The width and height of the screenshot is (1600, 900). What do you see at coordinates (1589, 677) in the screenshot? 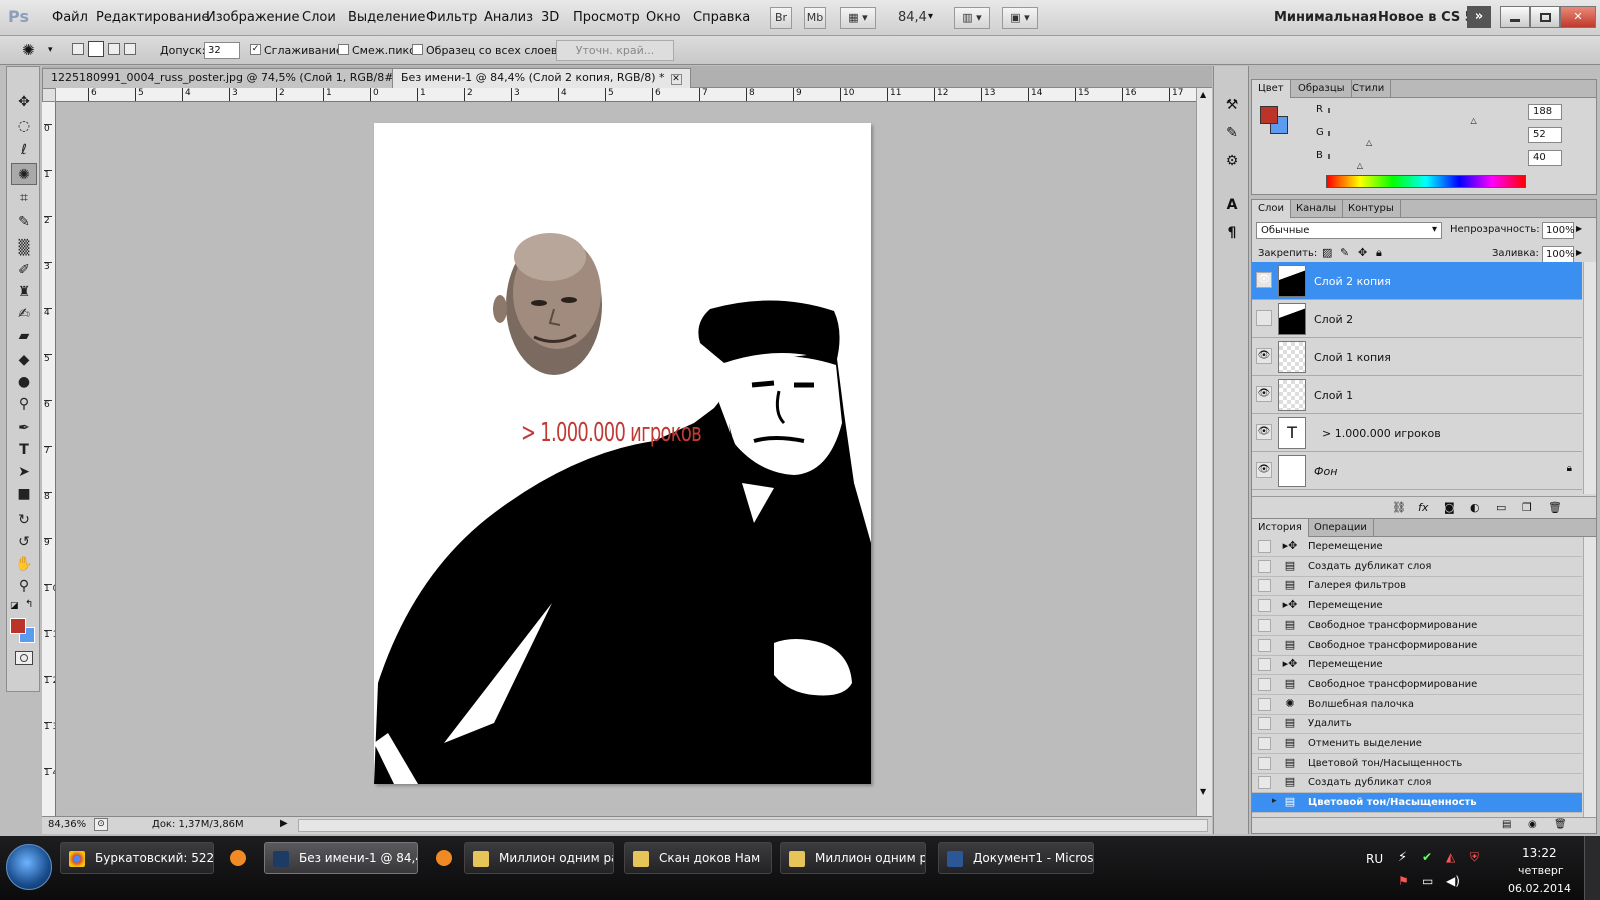
I see `history-scrollbar` at bounding box center [1589, 677].